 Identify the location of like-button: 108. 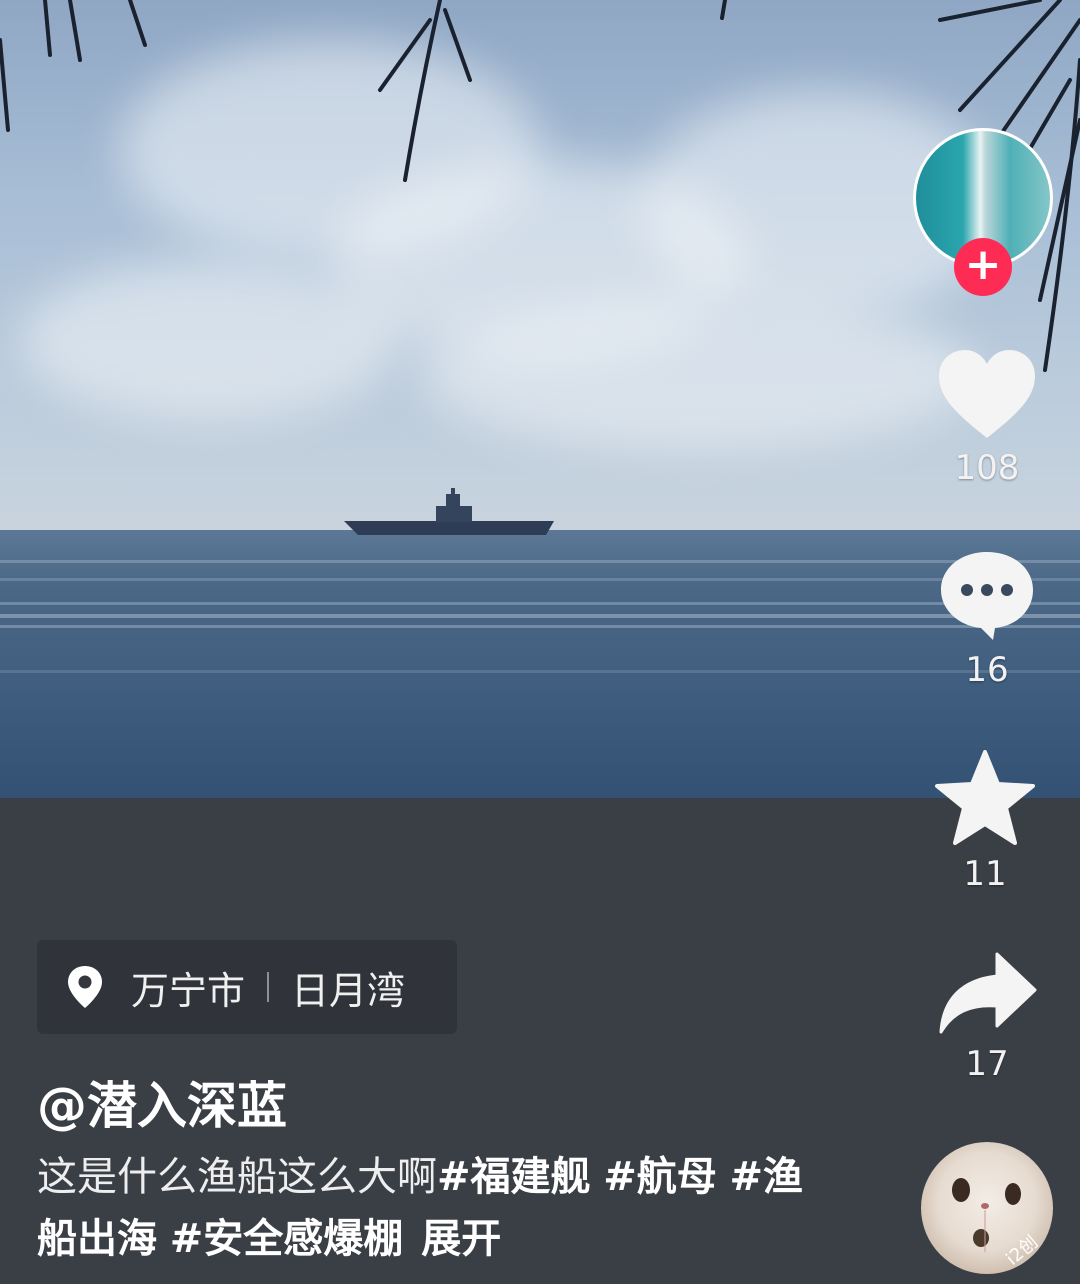
(987, 418).